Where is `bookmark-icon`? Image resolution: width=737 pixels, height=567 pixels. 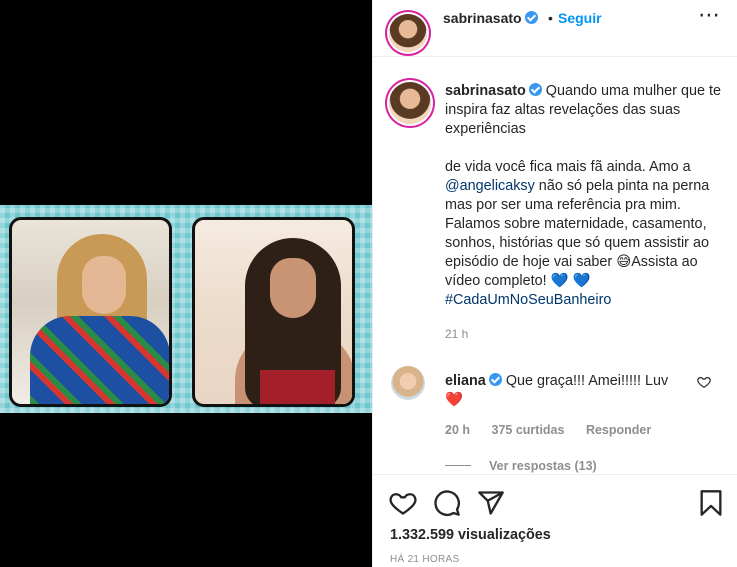
bookmark-icon is located at coordinates (711, 503).